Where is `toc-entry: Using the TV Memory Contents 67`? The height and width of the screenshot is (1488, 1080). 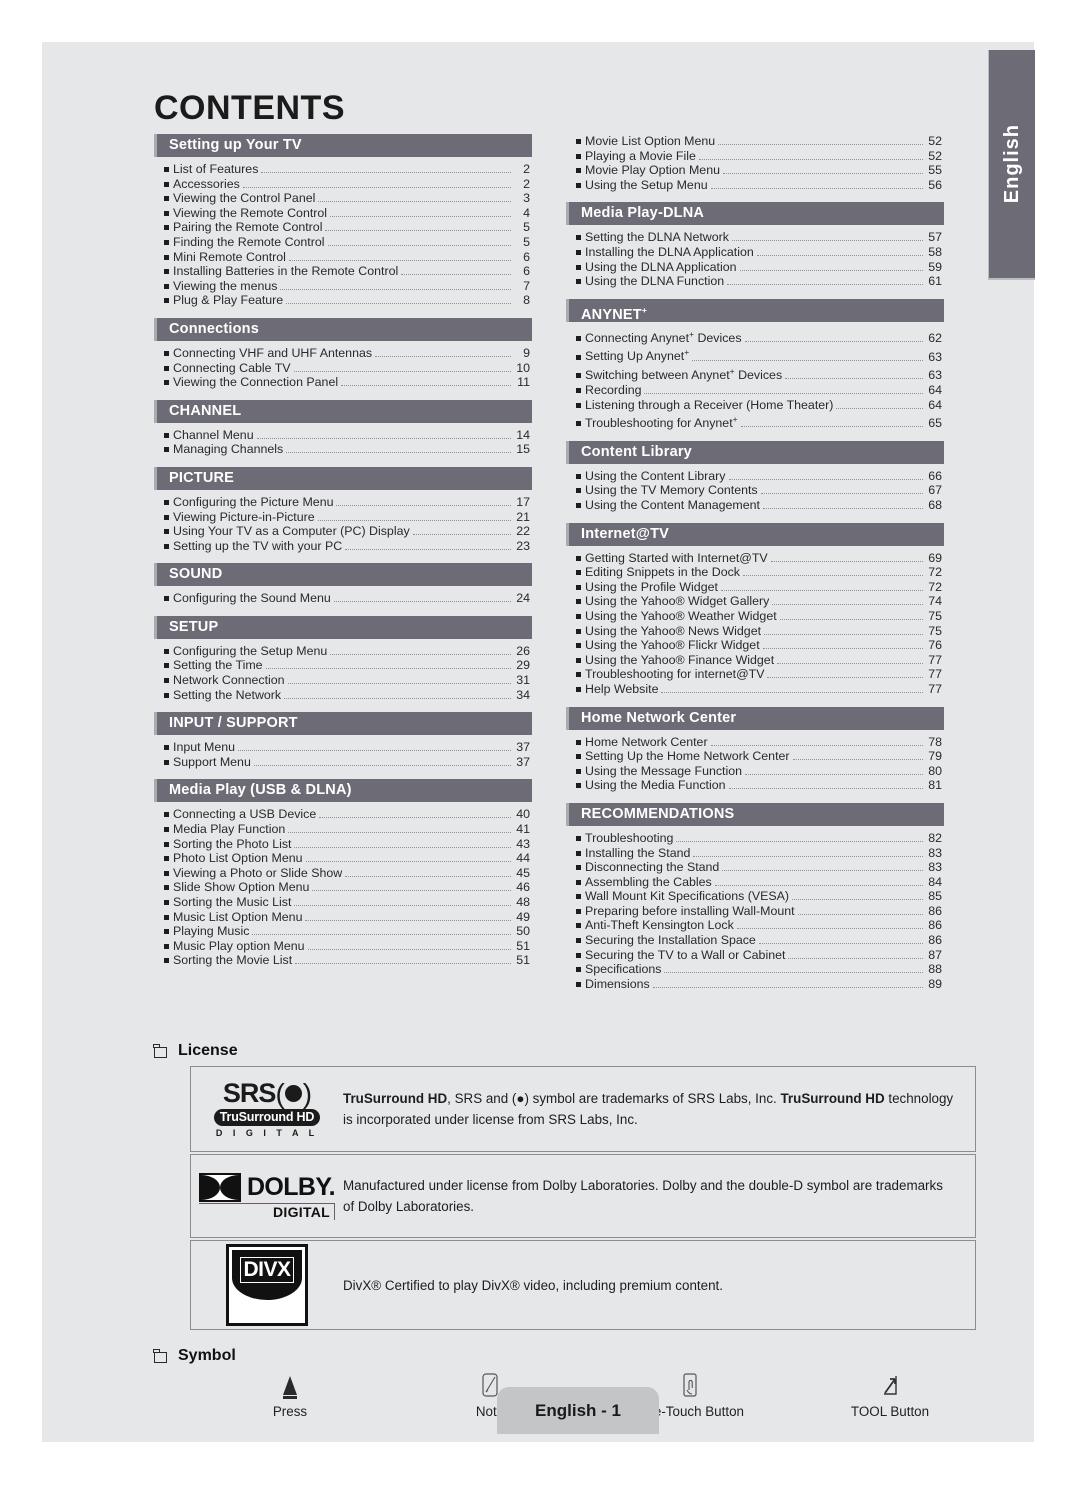
toc-entry: Using the TV Memory Contents 67 is located at coordinates (759, 490).